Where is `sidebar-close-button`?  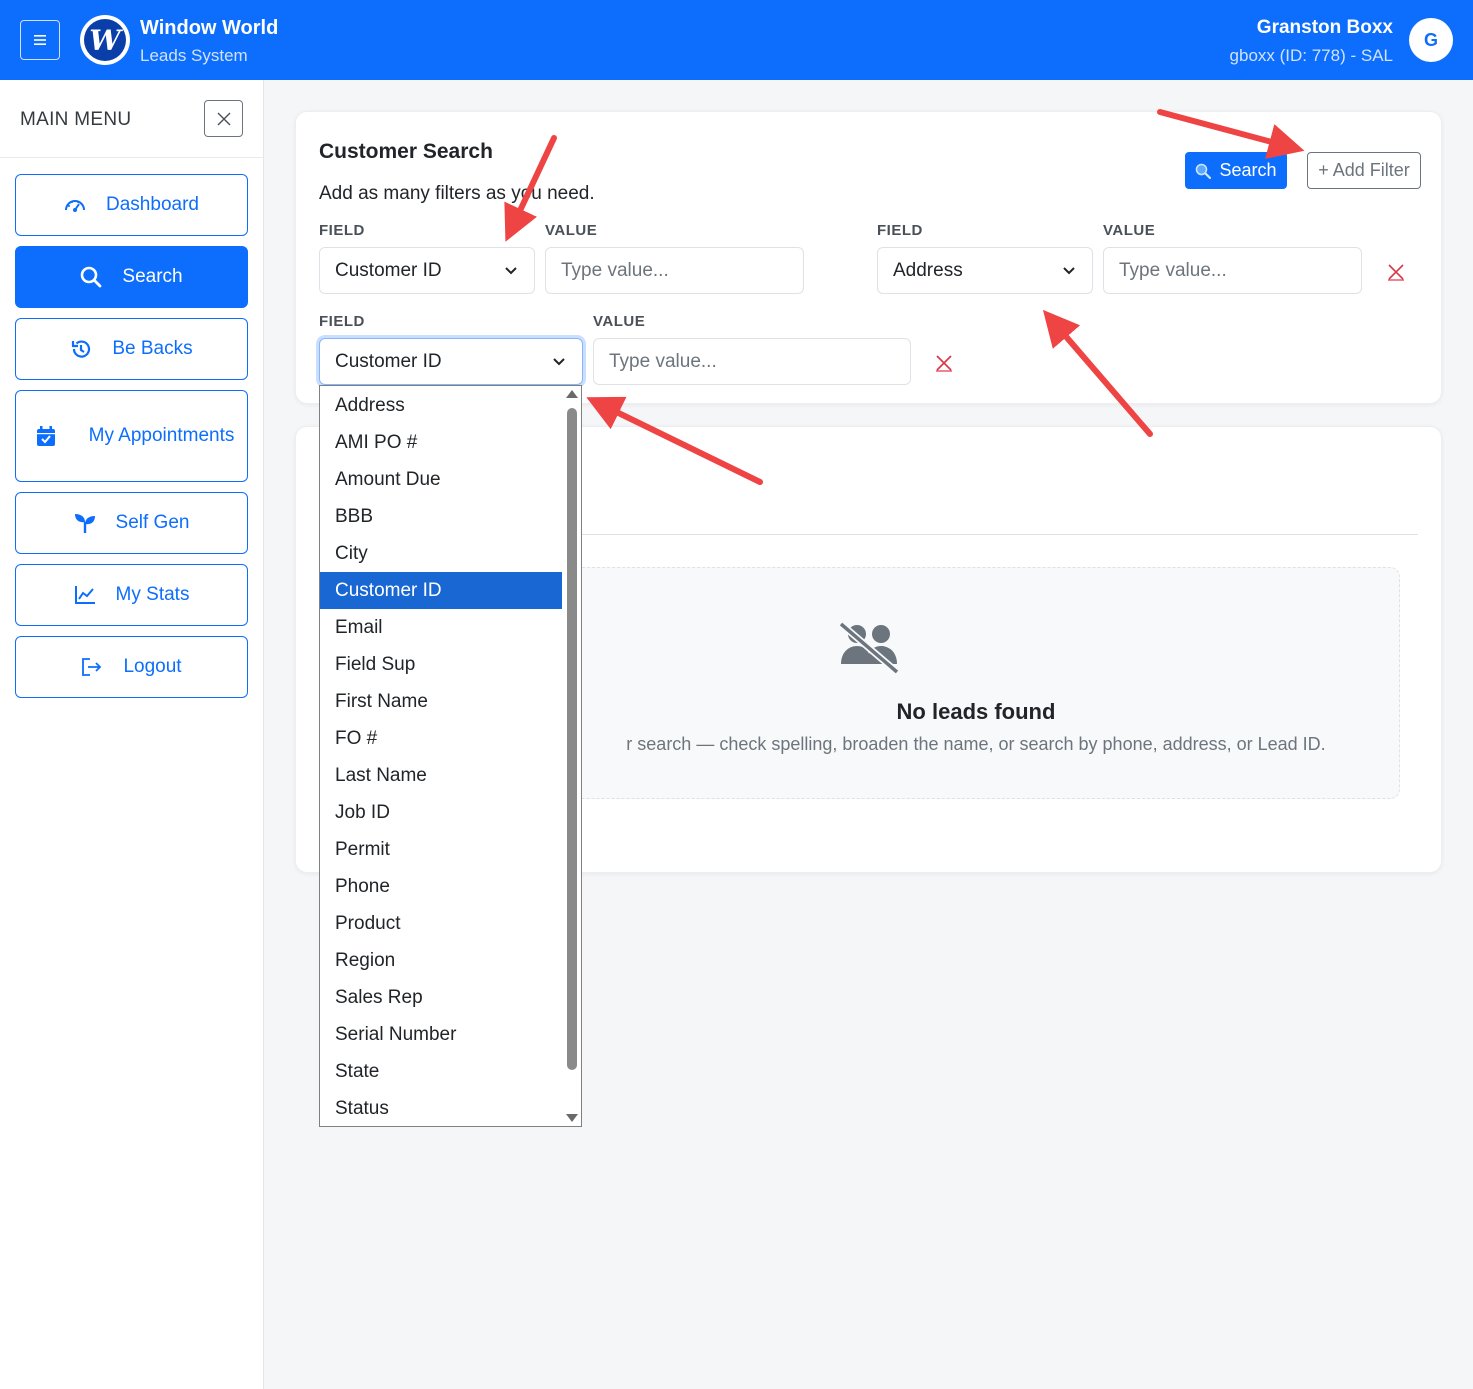
sidebar-close-button is located at coordinates (223, 118).